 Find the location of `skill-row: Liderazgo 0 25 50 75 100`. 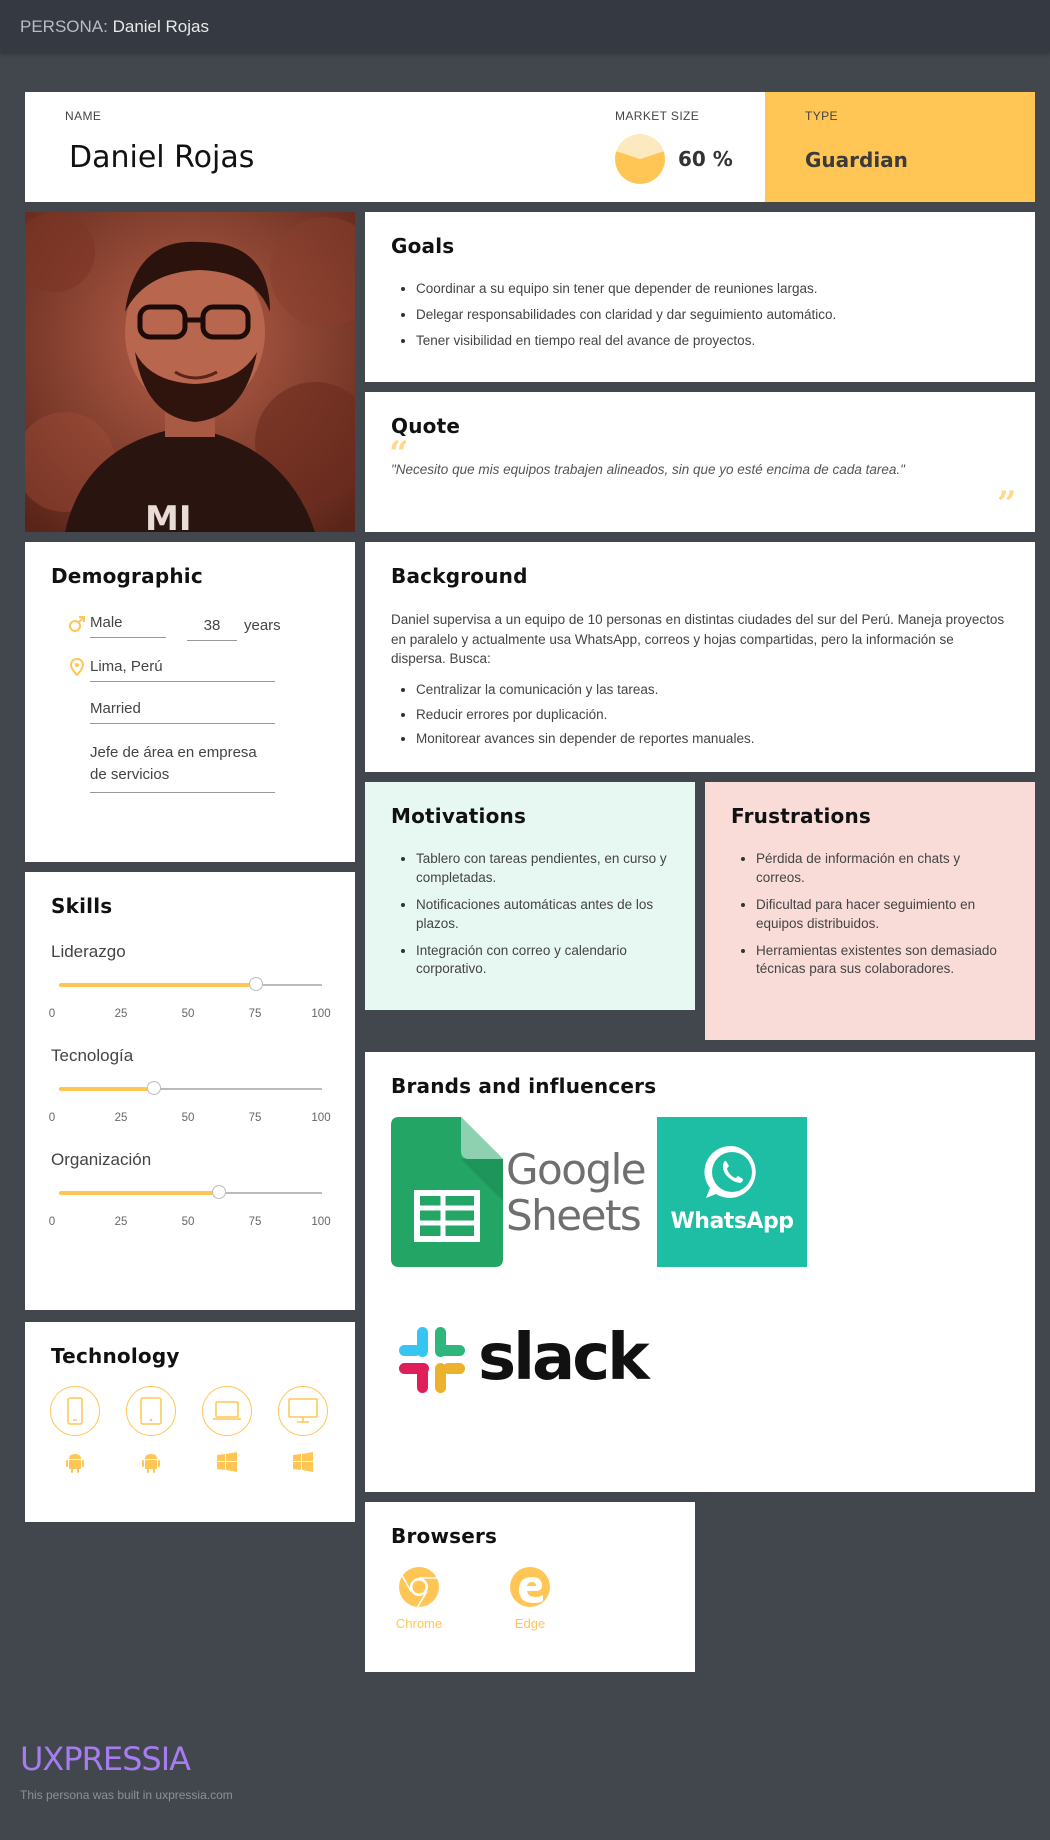

skill-row: Liderazgo 0 25 50 75 100 is located at coordinates (195, 981).